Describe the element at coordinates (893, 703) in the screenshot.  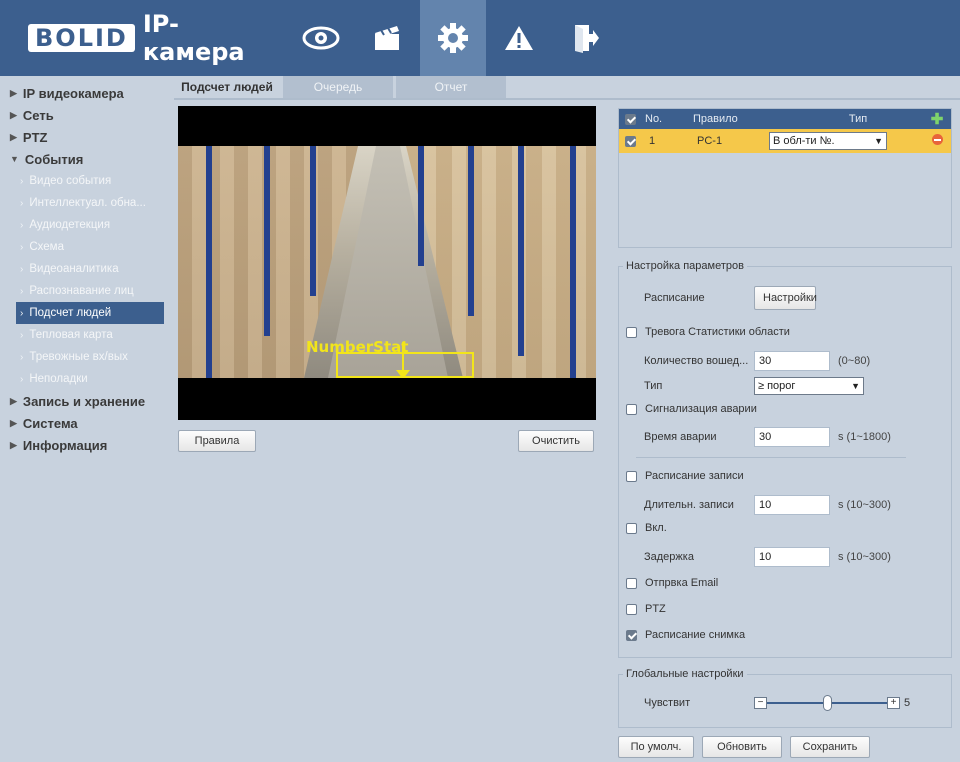
I see `plus-icon: +` at that location.